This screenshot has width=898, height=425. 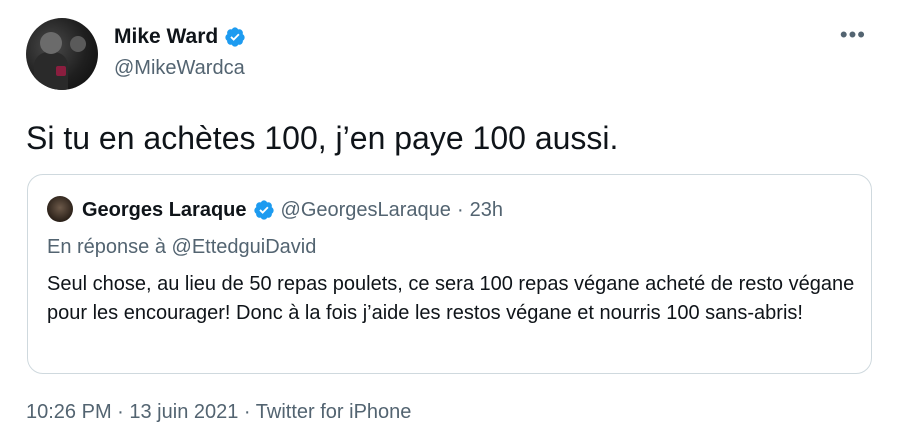 What do you see at coordinates (164, 210) in the screenshot?
I see `quoted-author-name: Georges Laraque` at bounding box center [164, 210].